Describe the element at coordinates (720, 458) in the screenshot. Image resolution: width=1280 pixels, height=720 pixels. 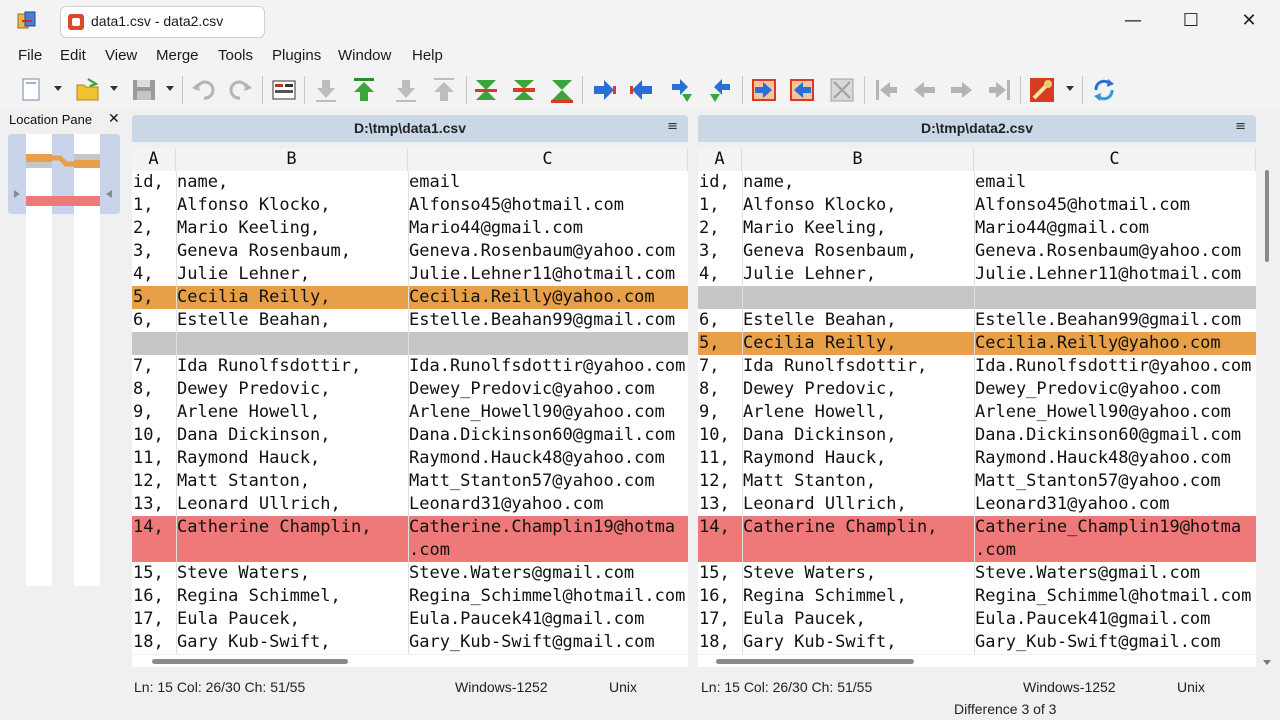
I see `cell-a: 11,` at that location.